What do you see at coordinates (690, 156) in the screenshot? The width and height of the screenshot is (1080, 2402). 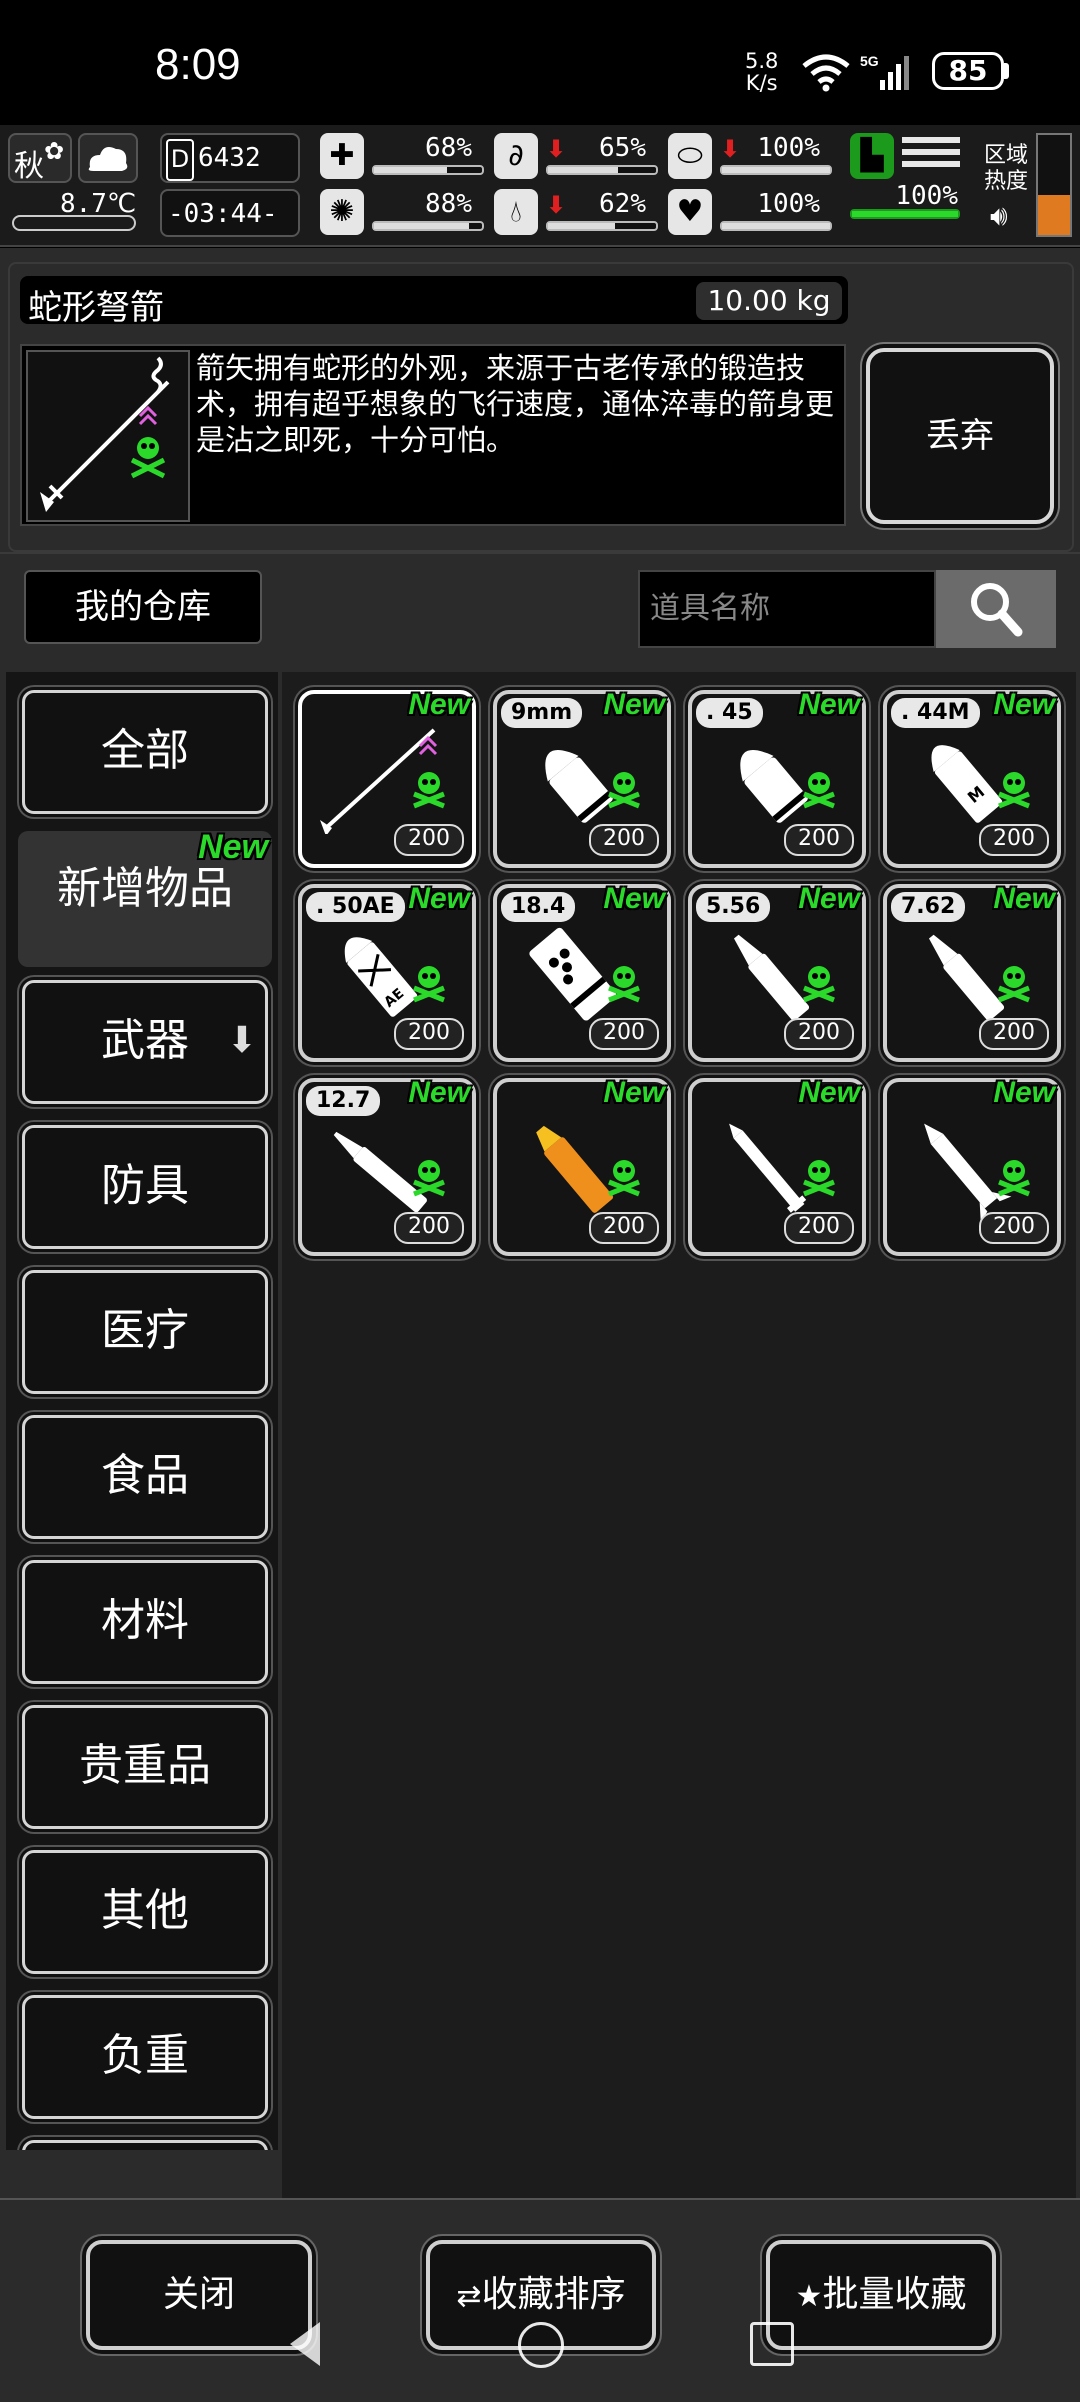 I see `pill-icon: ⬭` at bounding box center [690, 156].